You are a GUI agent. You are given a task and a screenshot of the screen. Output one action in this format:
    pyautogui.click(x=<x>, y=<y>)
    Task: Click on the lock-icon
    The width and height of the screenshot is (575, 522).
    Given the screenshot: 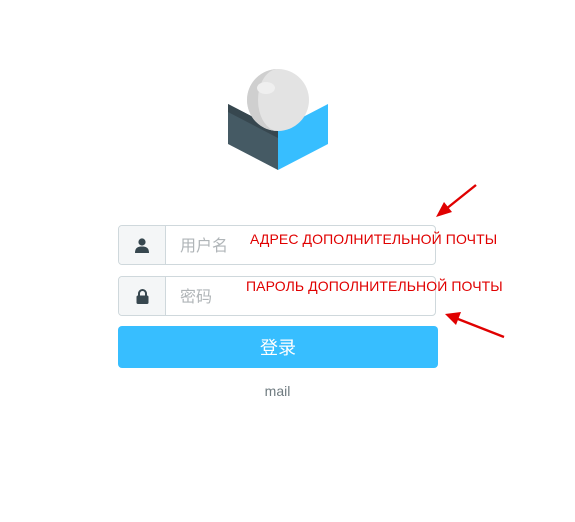 What is the action you would take?
    pyautogui.click(x=142, y=296)
    